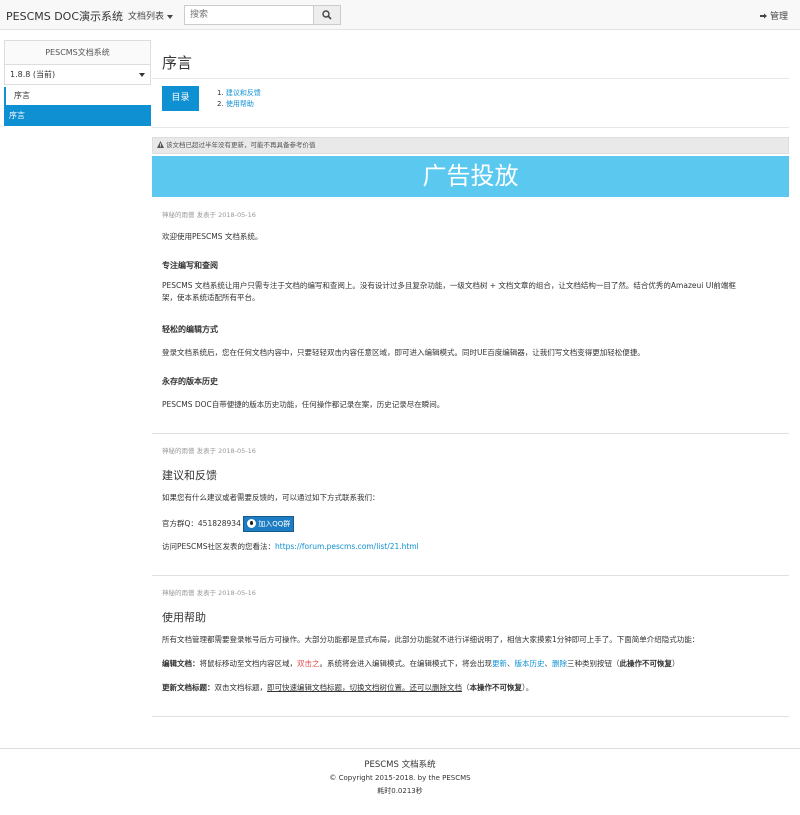  Describe the element at coordinates (146, 17) in the screenshot. I see `doc-list-label: 文档列表` at that location.